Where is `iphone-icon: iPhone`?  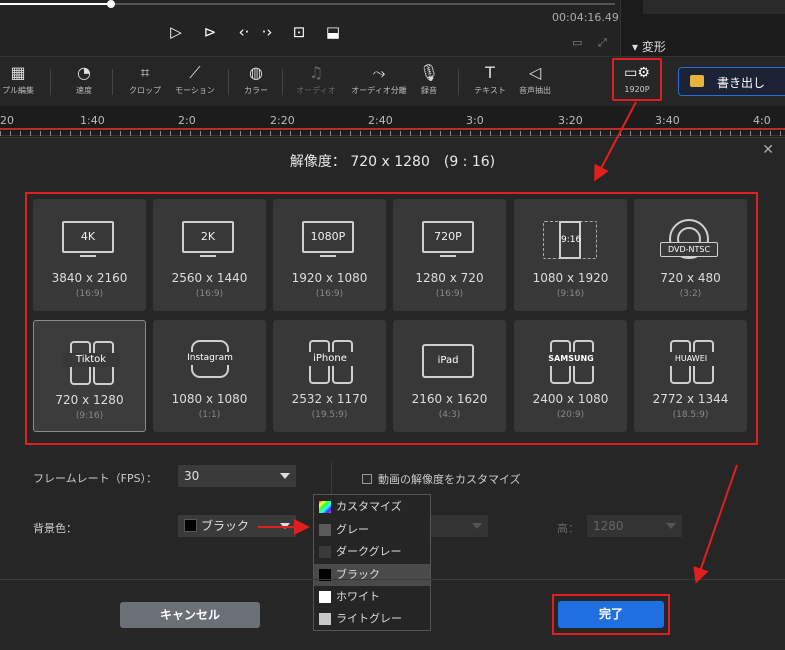 iphone-icon: iPhone is located at coordinates (329, 362).